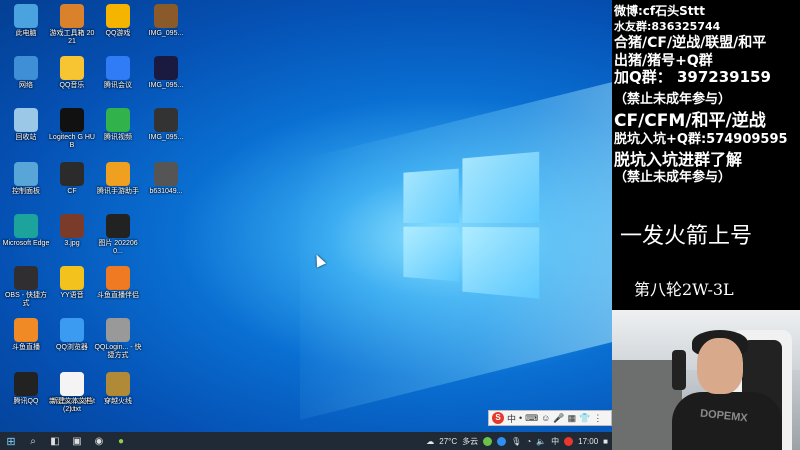 This screenshot has height=450, width=800. I want to click on desktop-icon: 腾讯视频, so click(118, 136).